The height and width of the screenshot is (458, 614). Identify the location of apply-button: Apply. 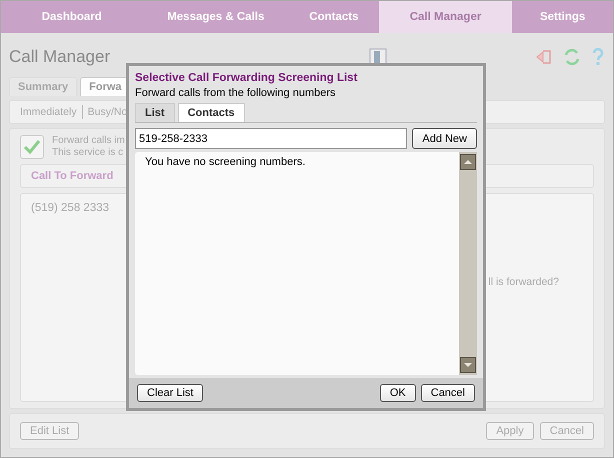
(510, 431).